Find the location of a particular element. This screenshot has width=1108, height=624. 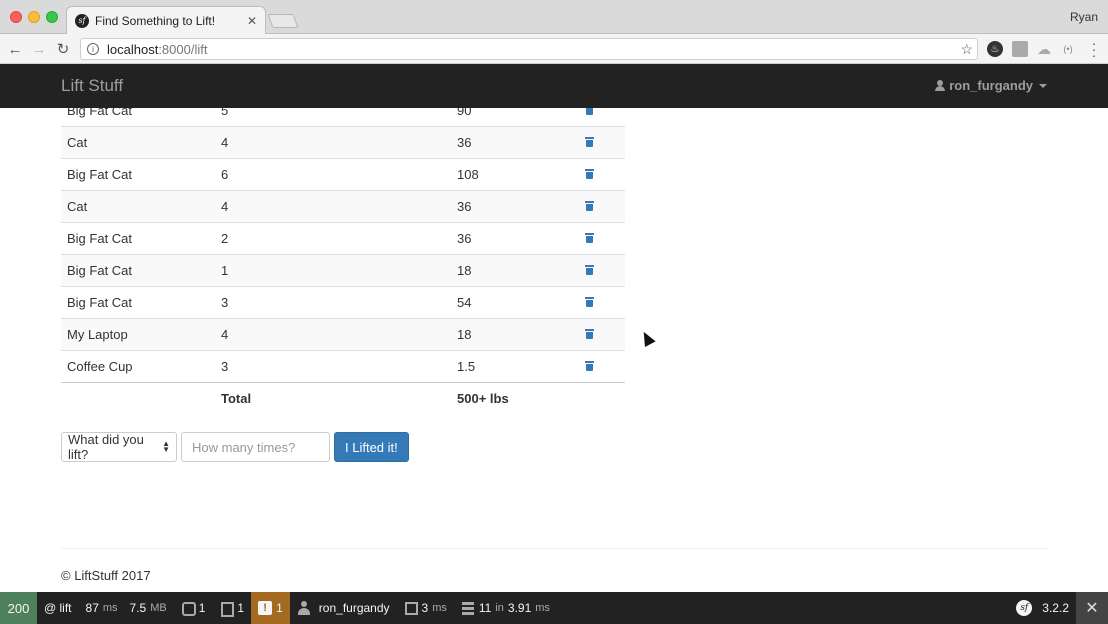

extension-flame-icon: ♨ is located at coordinates (995, 49).